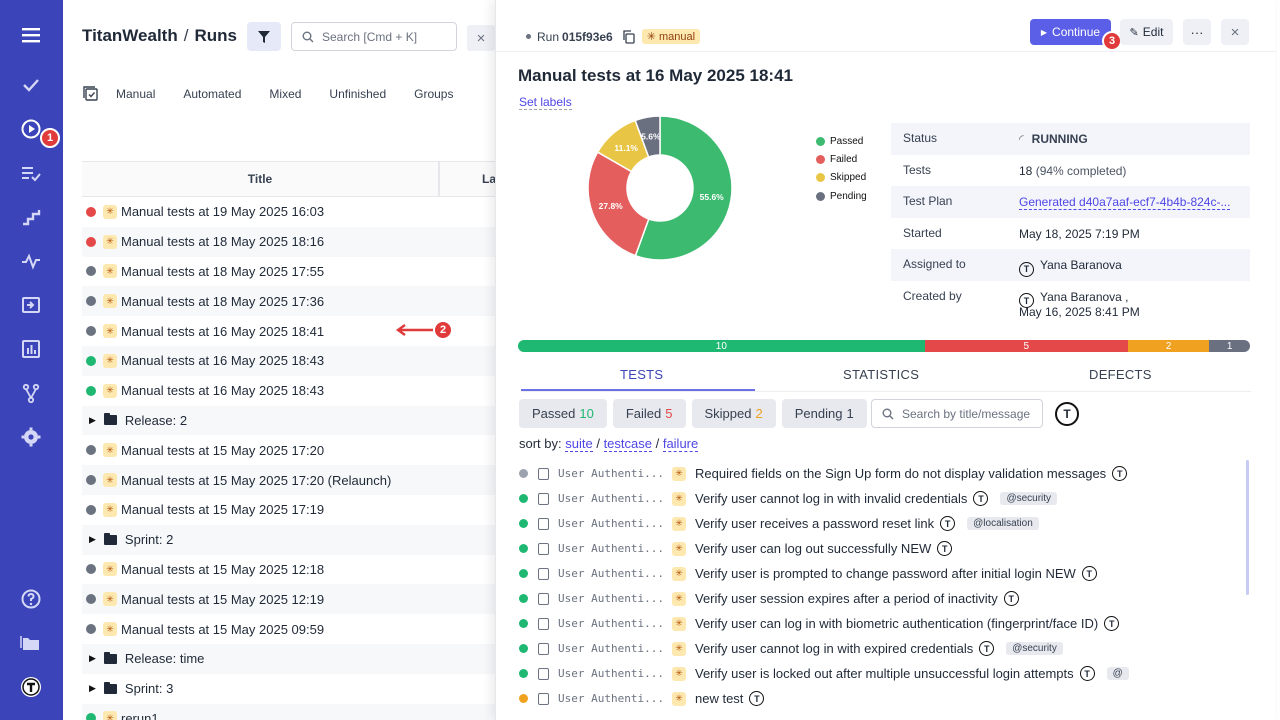  I want to click on group-row: ▶ Sprint: 3, so click(288, 689).